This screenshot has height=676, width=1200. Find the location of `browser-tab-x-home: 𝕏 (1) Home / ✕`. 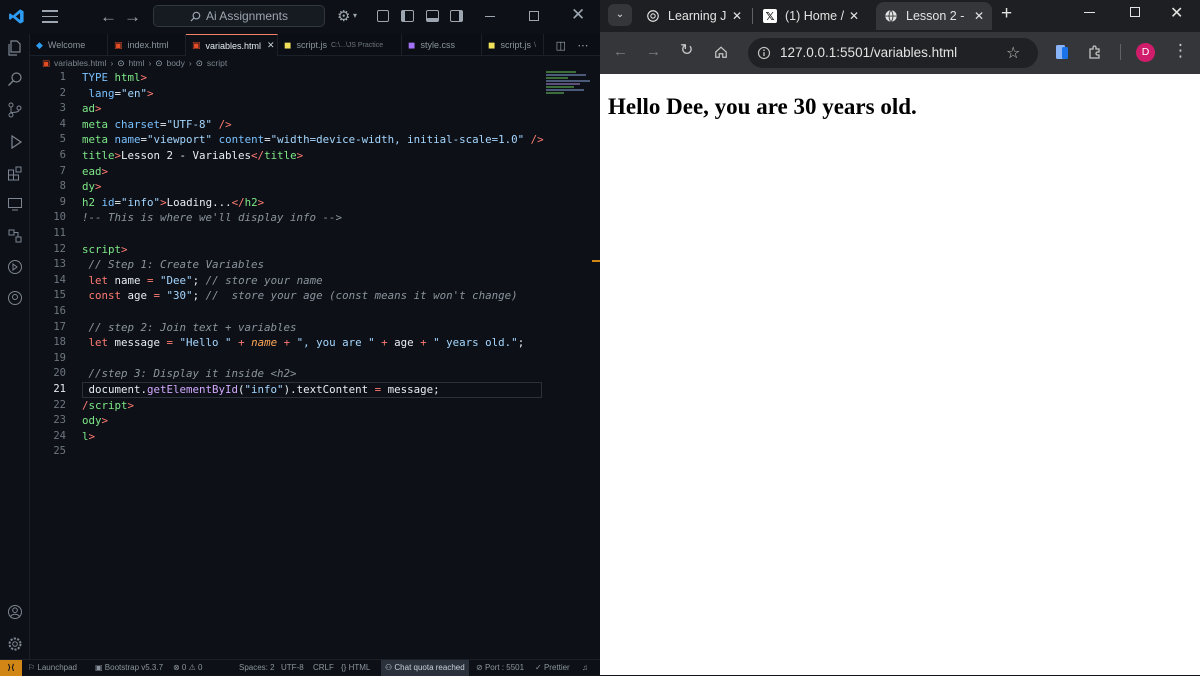

browser-tab-x-home: 𝕏 (1) Home / ✕ is located at coordinates (812, 16).